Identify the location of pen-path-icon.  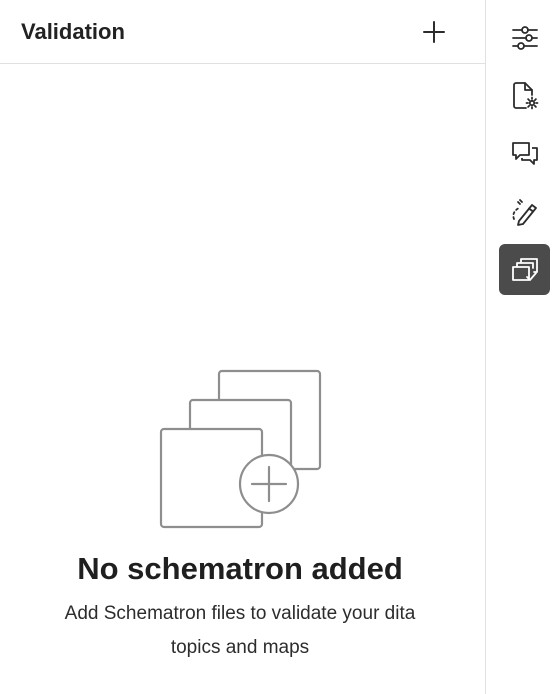
(524, 212).